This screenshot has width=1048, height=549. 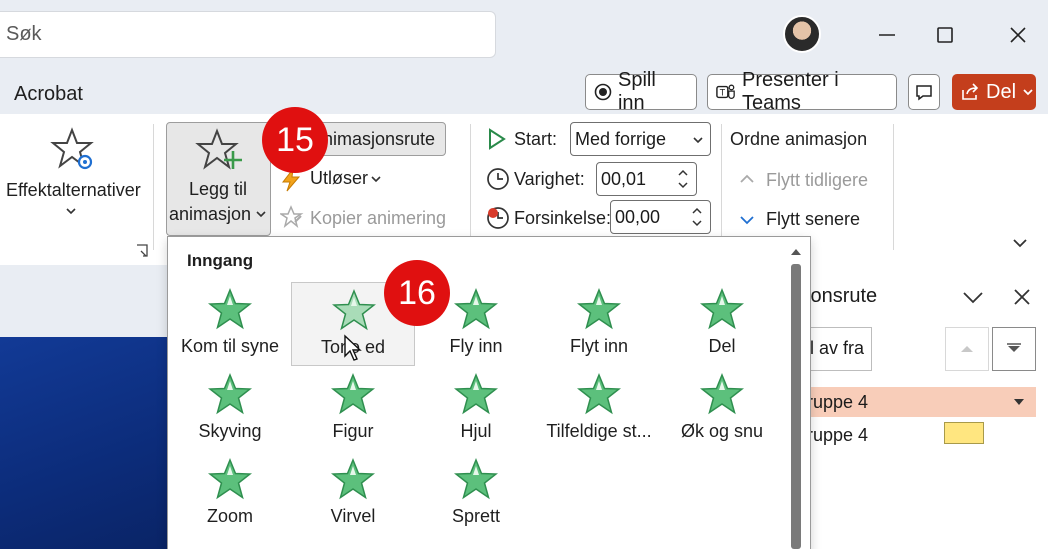 I want to click on present-teams-button: T Presenter i Teams, so click(x=802, y=91).